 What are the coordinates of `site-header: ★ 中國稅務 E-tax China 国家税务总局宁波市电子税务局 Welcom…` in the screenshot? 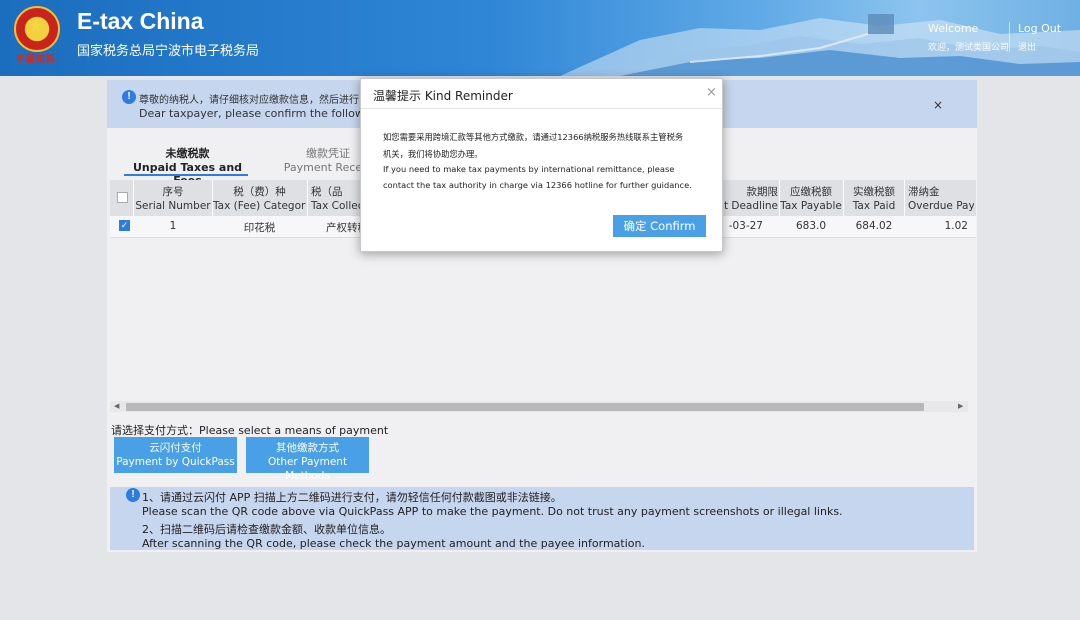 It's located at (540, 38).